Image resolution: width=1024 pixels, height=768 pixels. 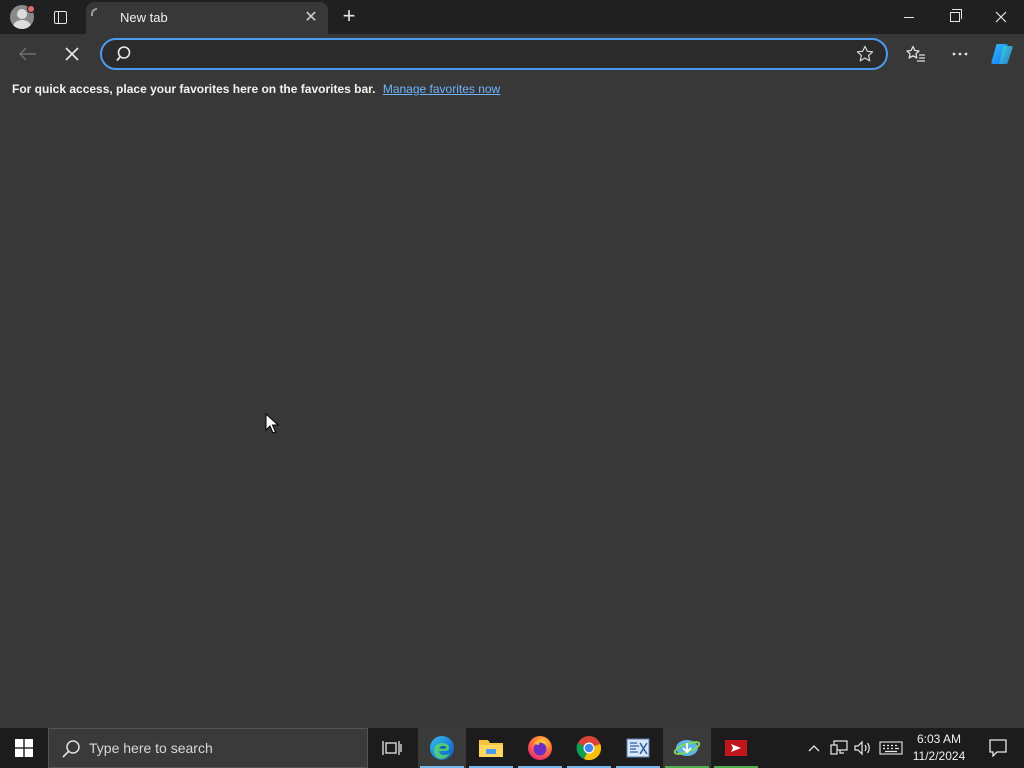 I want to click on notification-icon, so click(x=998, y=748).